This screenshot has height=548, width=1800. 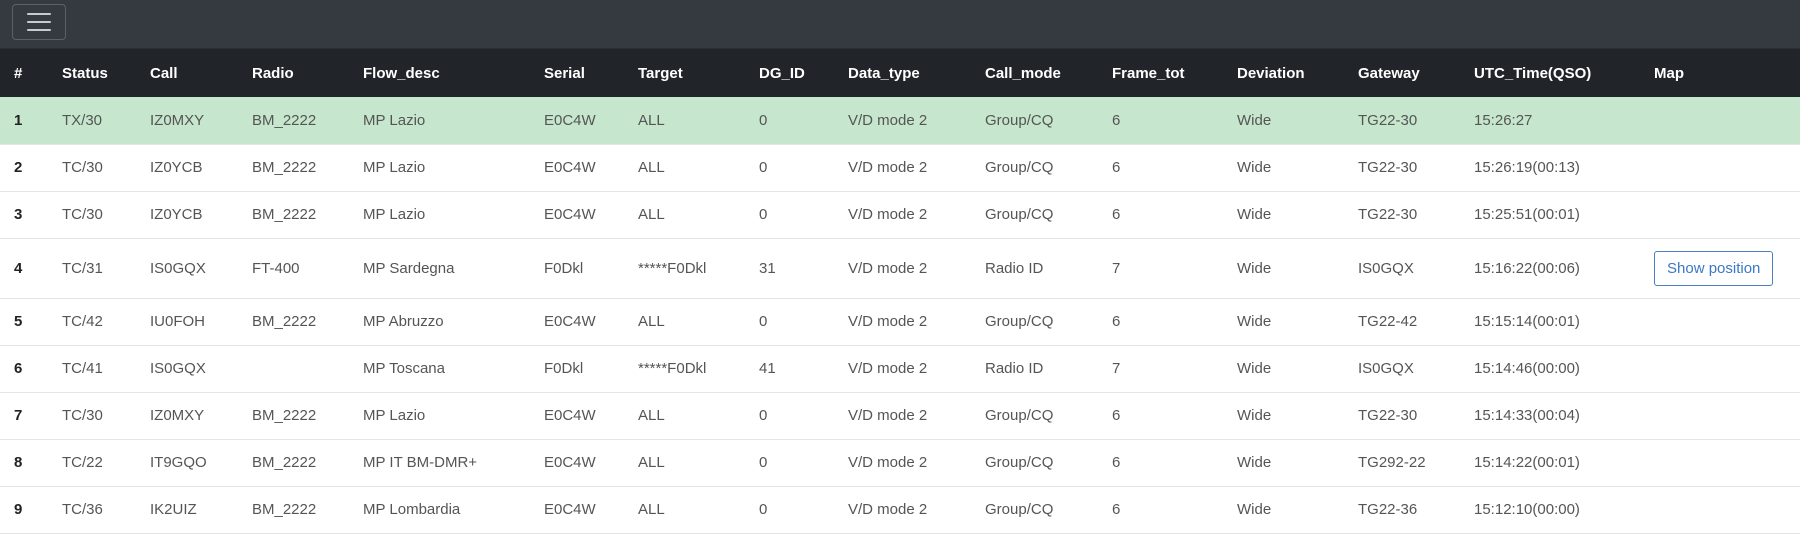 What do you see at coordinates (1720, 73) in the screenshot?
I see `column-header-map: Map` at bounding box center [1720, 73].